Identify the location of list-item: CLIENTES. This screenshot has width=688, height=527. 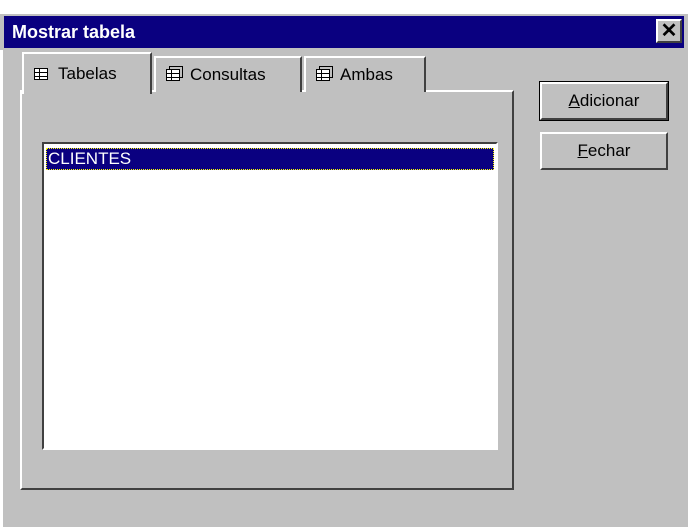
(270, 159).